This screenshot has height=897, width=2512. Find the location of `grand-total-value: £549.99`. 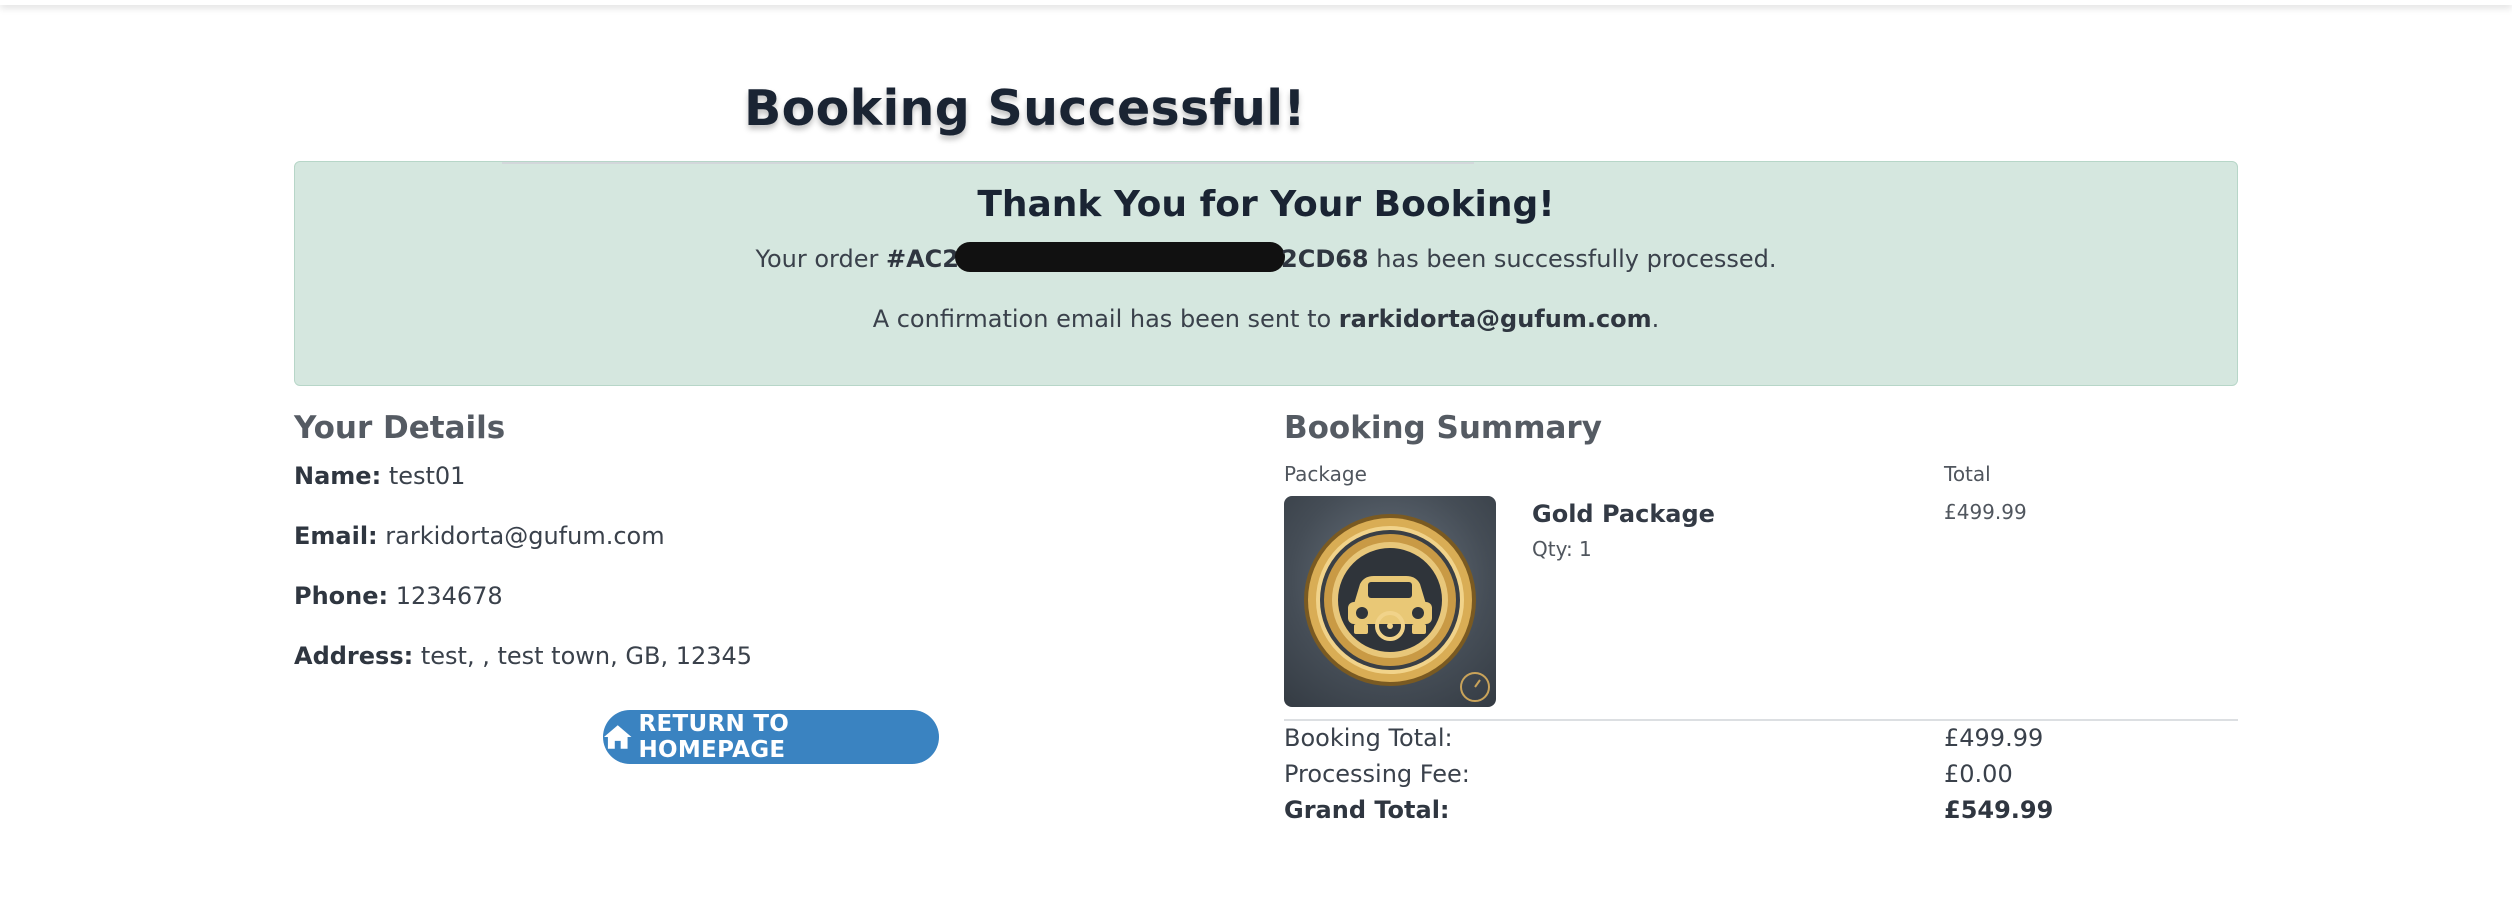

grand-total-value: £549.99 is located at coordinates (1999, 810).